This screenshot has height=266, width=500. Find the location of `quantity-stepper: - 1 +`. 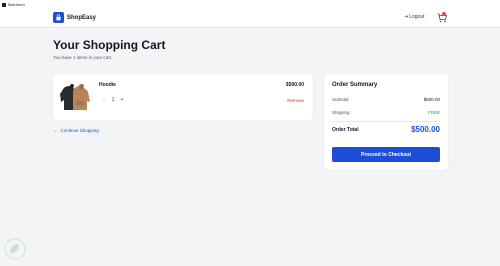

quantity-stepper: - 1 + is located at coordinates (113, 100).